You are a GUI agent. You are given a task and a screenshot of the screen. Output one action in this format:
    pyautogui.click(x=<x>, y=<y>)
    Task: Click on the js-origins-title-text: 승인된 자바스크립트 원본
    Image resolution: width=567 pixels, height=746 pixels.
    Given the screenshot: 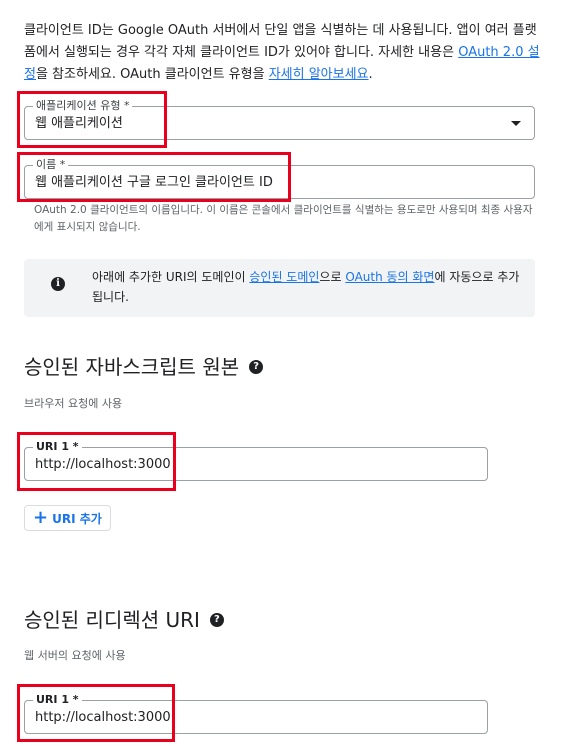 What is the action you would take?
    pyautogui.click(x=132, y=367)
    